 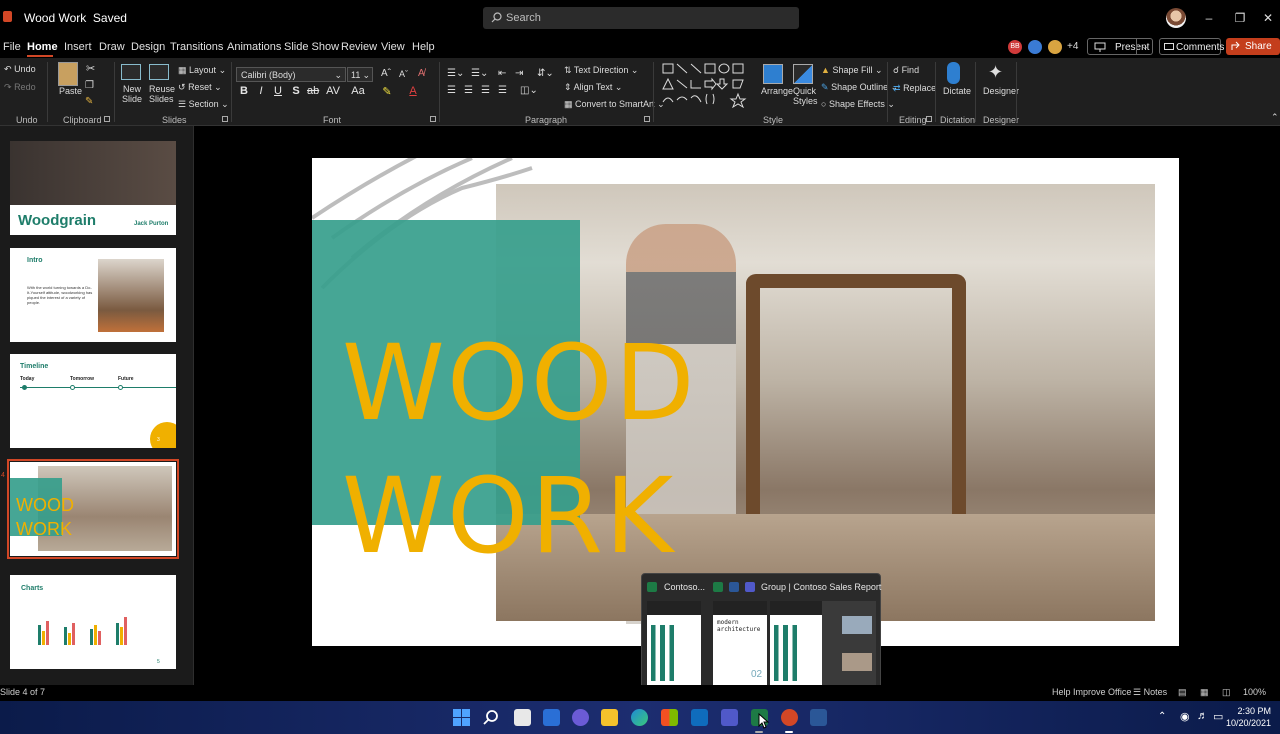 What do you see at coordinates (1254, 692) in the screenshot?
I see `zoom-level: 100%` at bounding box center [1254, 692].